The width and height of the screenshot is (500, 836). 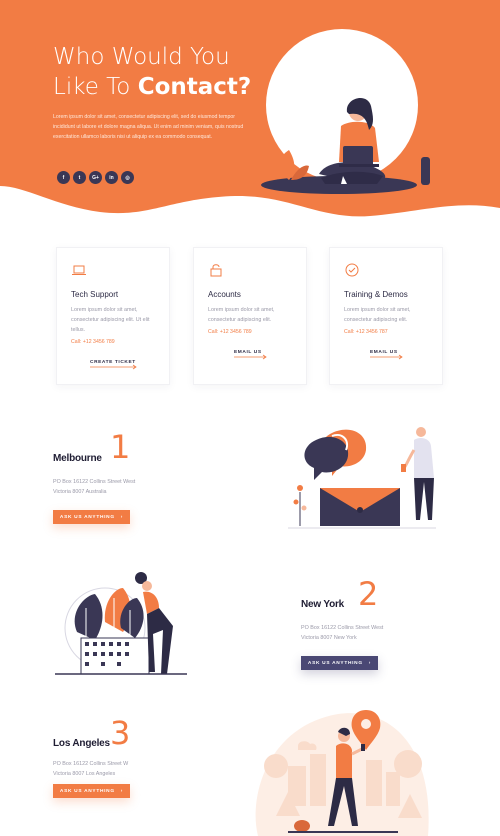 What do you see at coordinates (121, 623) in the screenshot?
I see `city-buildings-illustration` at bounding box center [121, 623].